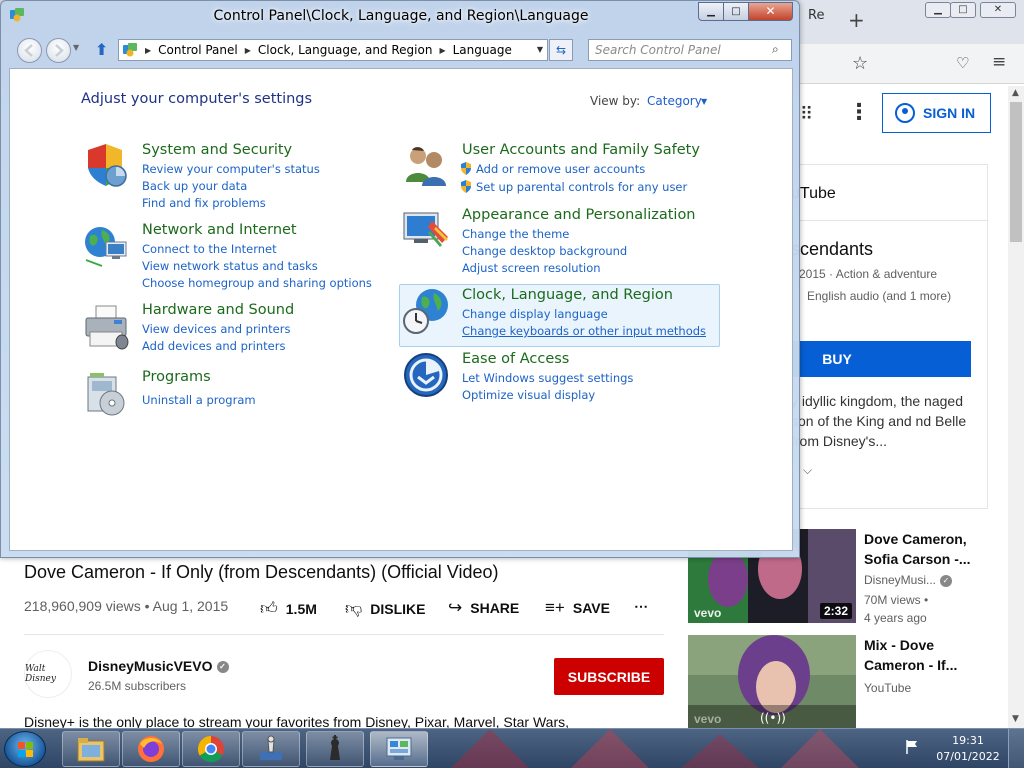 The width and height of the screenshot is (1024, 768). Describe the element at coordinates (101, 49) in the screenshot. I see `up-arrow-icon: ⬆` at that location.